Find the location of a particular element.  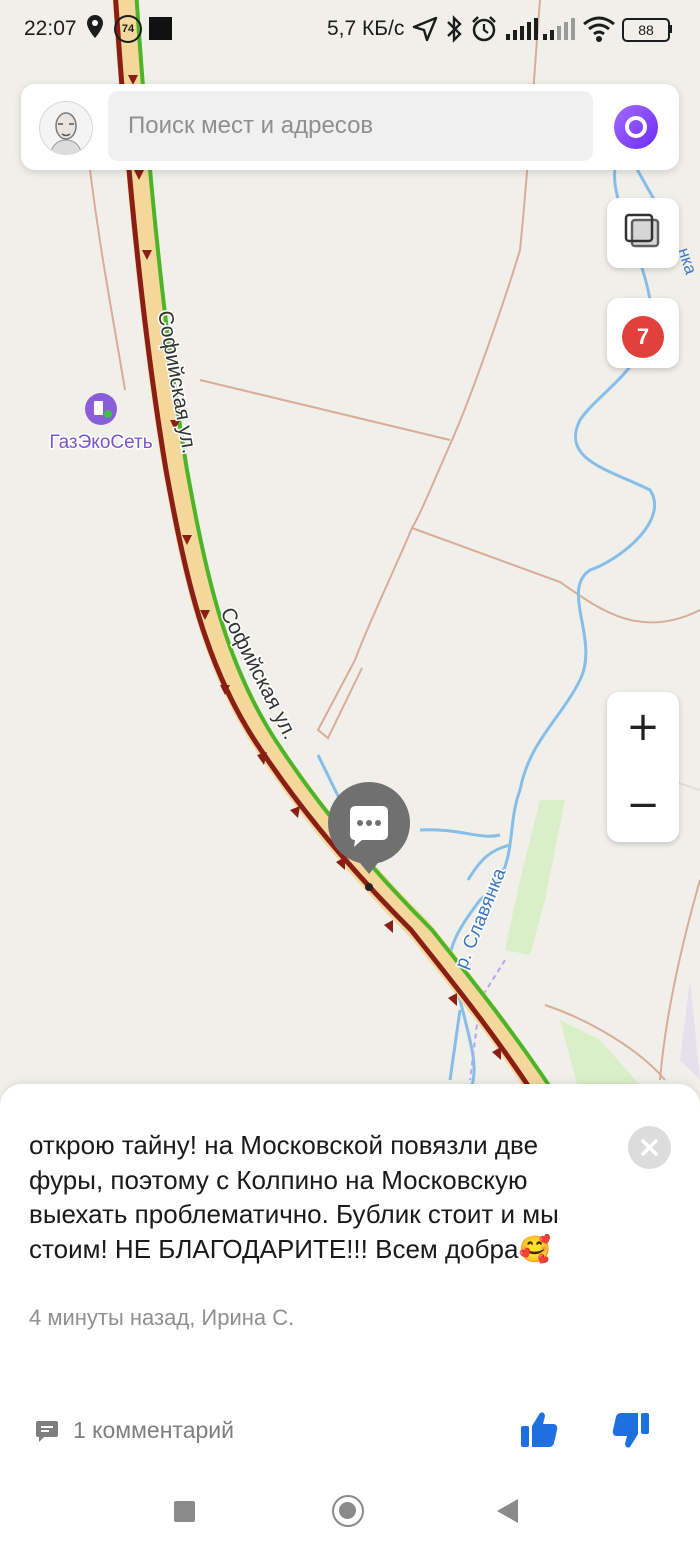

home-button-dot is located at coordinates (347, 1510).